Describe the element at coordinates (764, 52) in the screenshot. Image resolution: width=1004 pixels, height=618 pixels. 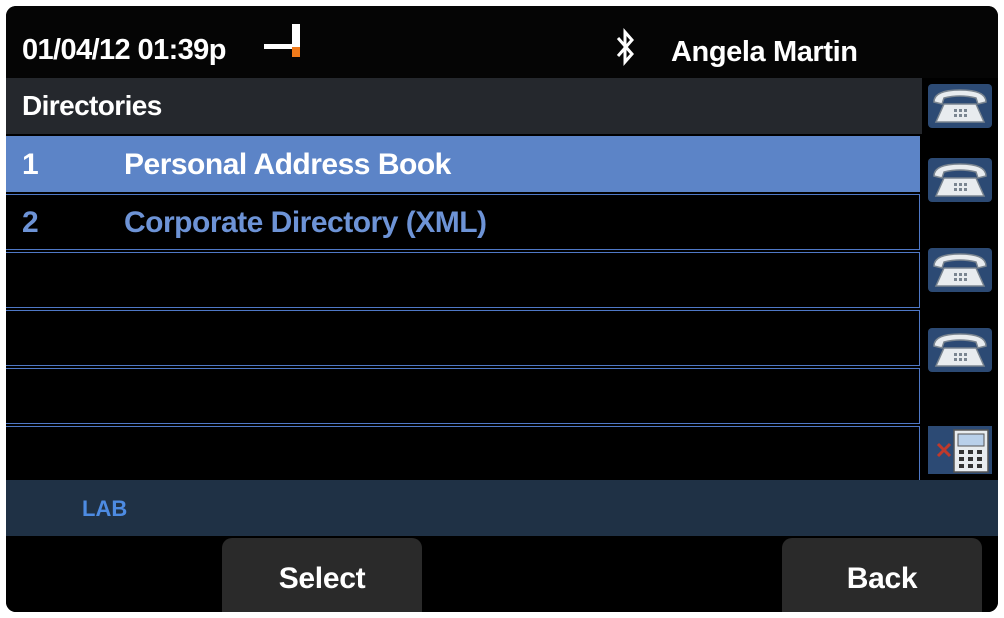
I see `user-name: Angela Martin` at that location.